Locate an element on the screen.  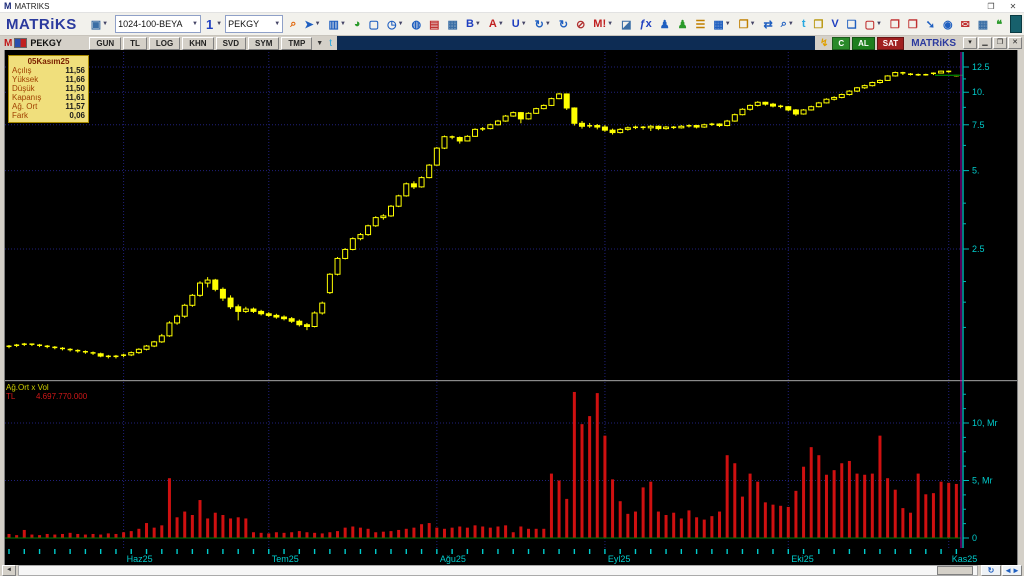
info-row: Düşük 11,50 is located at coordinates (48, 88).